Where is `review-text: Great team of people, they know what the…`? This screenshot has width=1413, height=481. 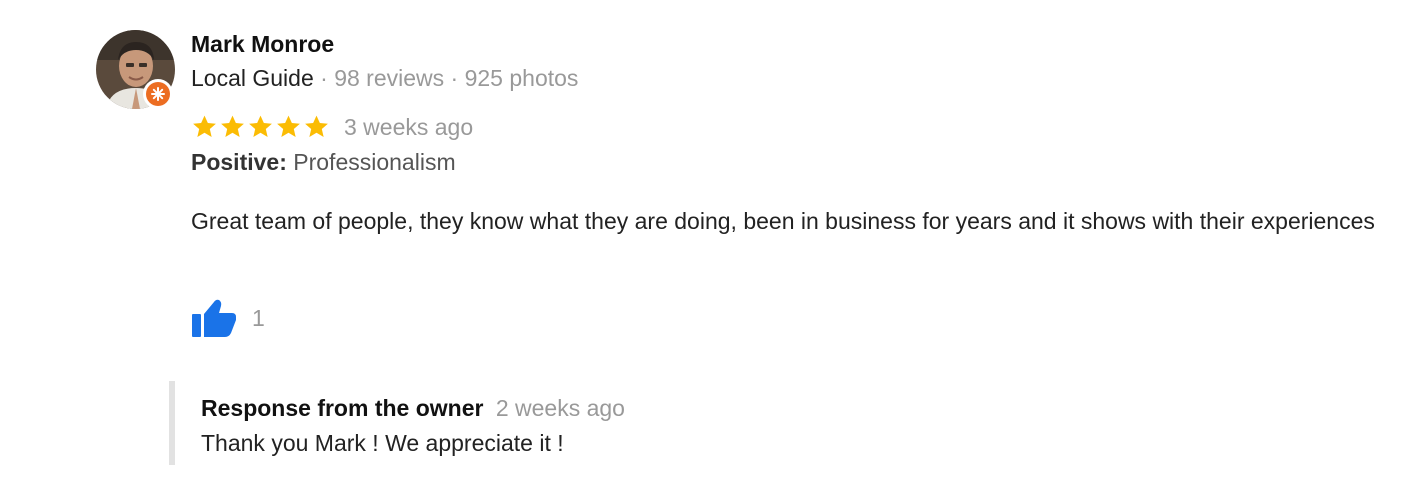 review-text: Great team of people, they know what the… is located at coordinates (783, 221).